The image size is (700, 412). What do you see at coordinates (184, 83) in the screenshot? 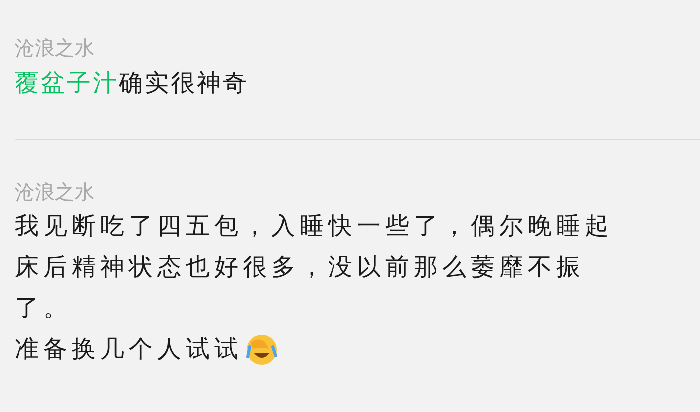
I see `comment-text: 确实很神奇` at bounding box center [184, 83].